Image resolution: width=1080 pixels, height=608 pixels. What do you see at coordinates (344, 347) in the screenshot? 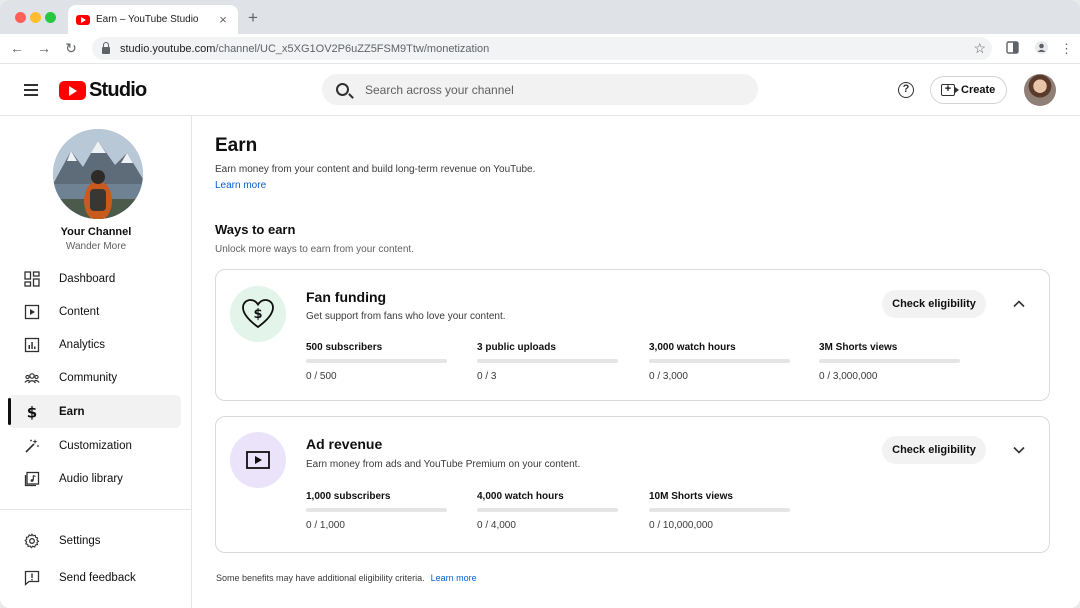
I see `requirement-label: 500 subscribers` at bounding box center [344, 347].